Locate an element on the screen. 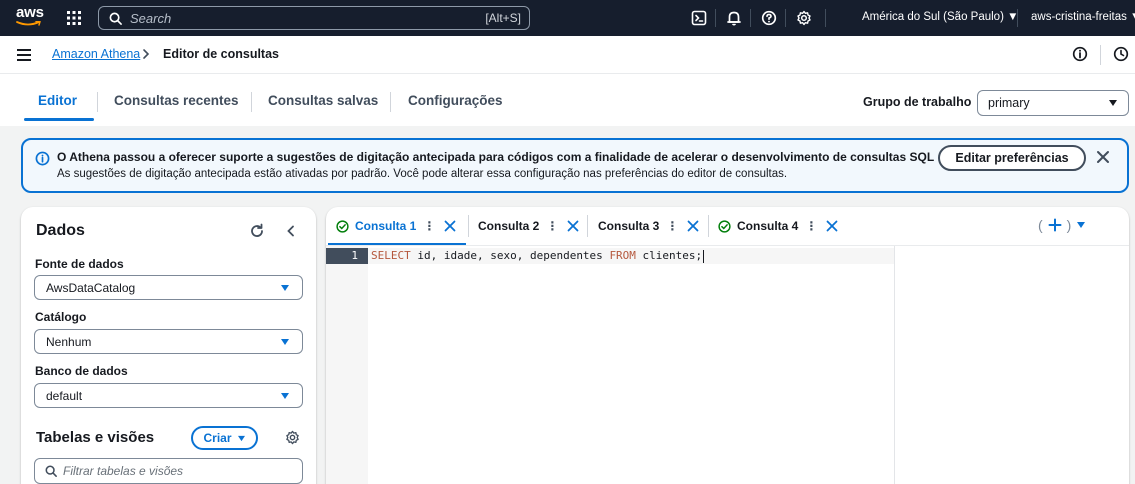  query-tab-label: Consulta 1 is located at coordinates (386, 226).